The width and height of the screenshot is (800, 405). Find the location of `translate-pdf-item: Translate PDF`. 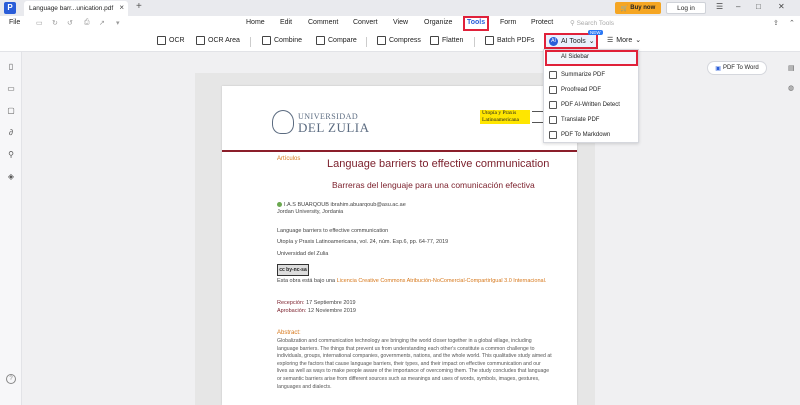

translate-pdf-item: Translate PDF is located at coordinates (592, 119).